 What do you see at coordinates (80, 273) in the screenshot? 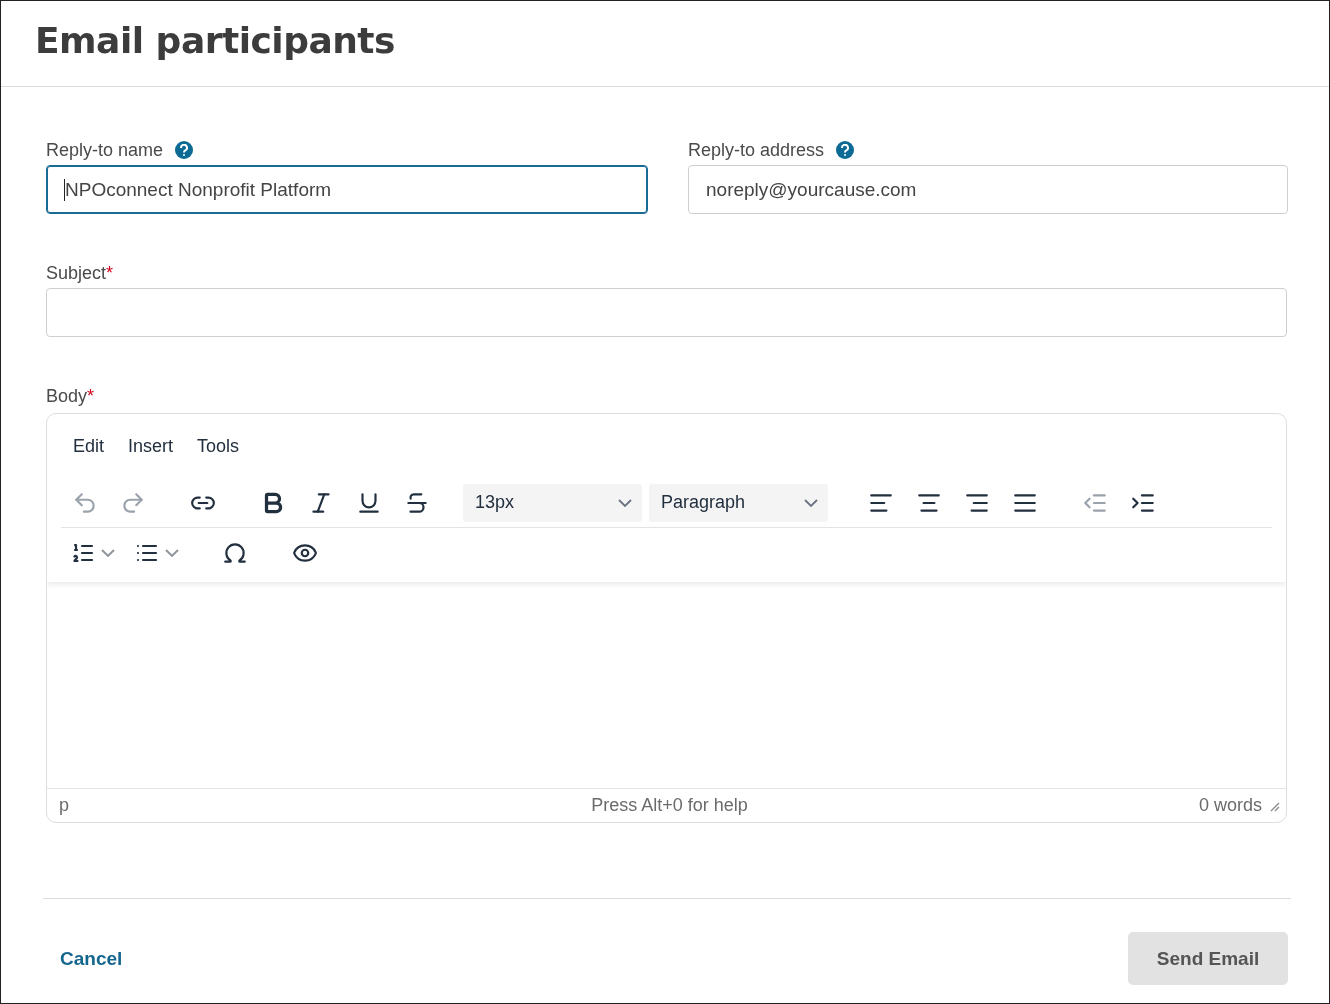
I see `field-label: Subject*` at bounding box center [80, 273].